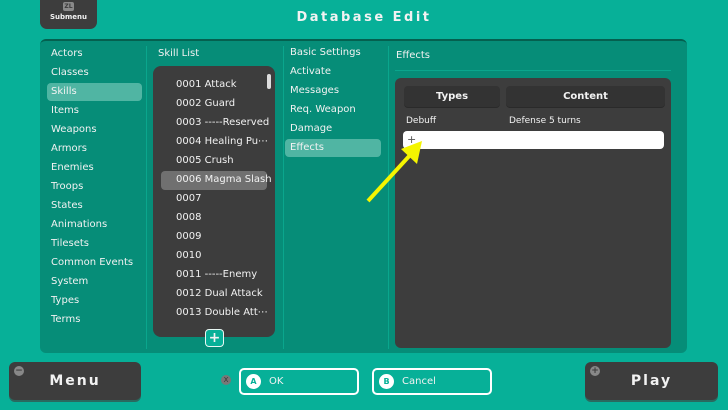 This screenshot has width=728, height=410. Describe the element at coordinates (222, 313) in the screenshot. I see `skill-list-item: 0013 Double Att⋯` at that location.